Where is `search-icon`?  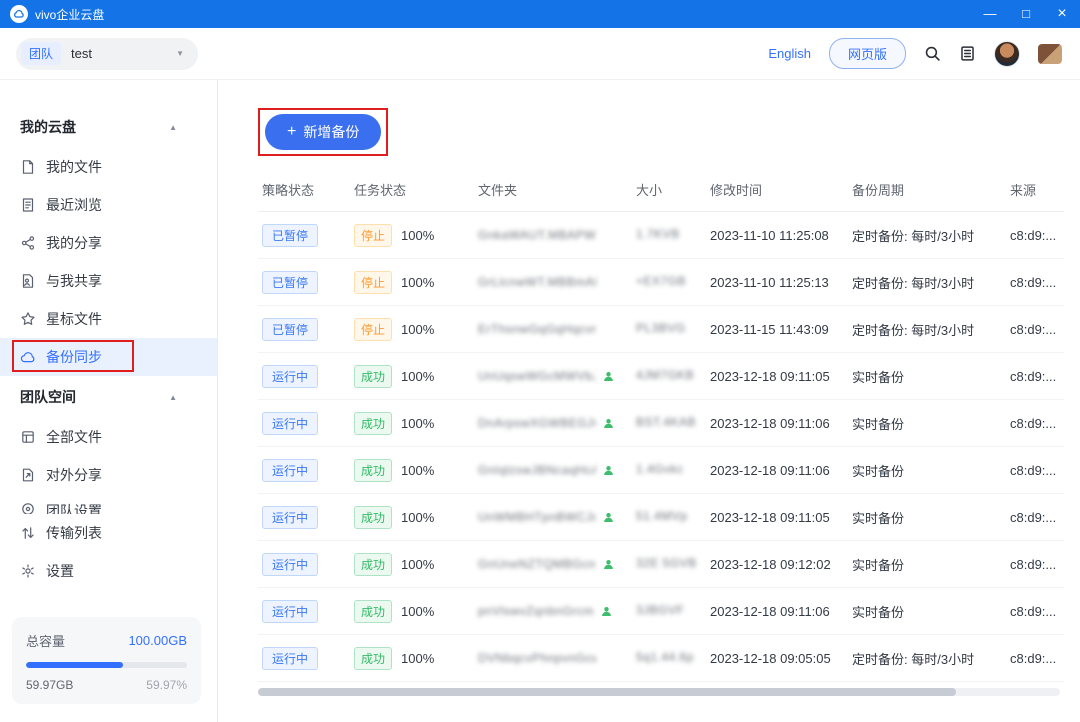 search-icon is located at coordinates (932, 53).